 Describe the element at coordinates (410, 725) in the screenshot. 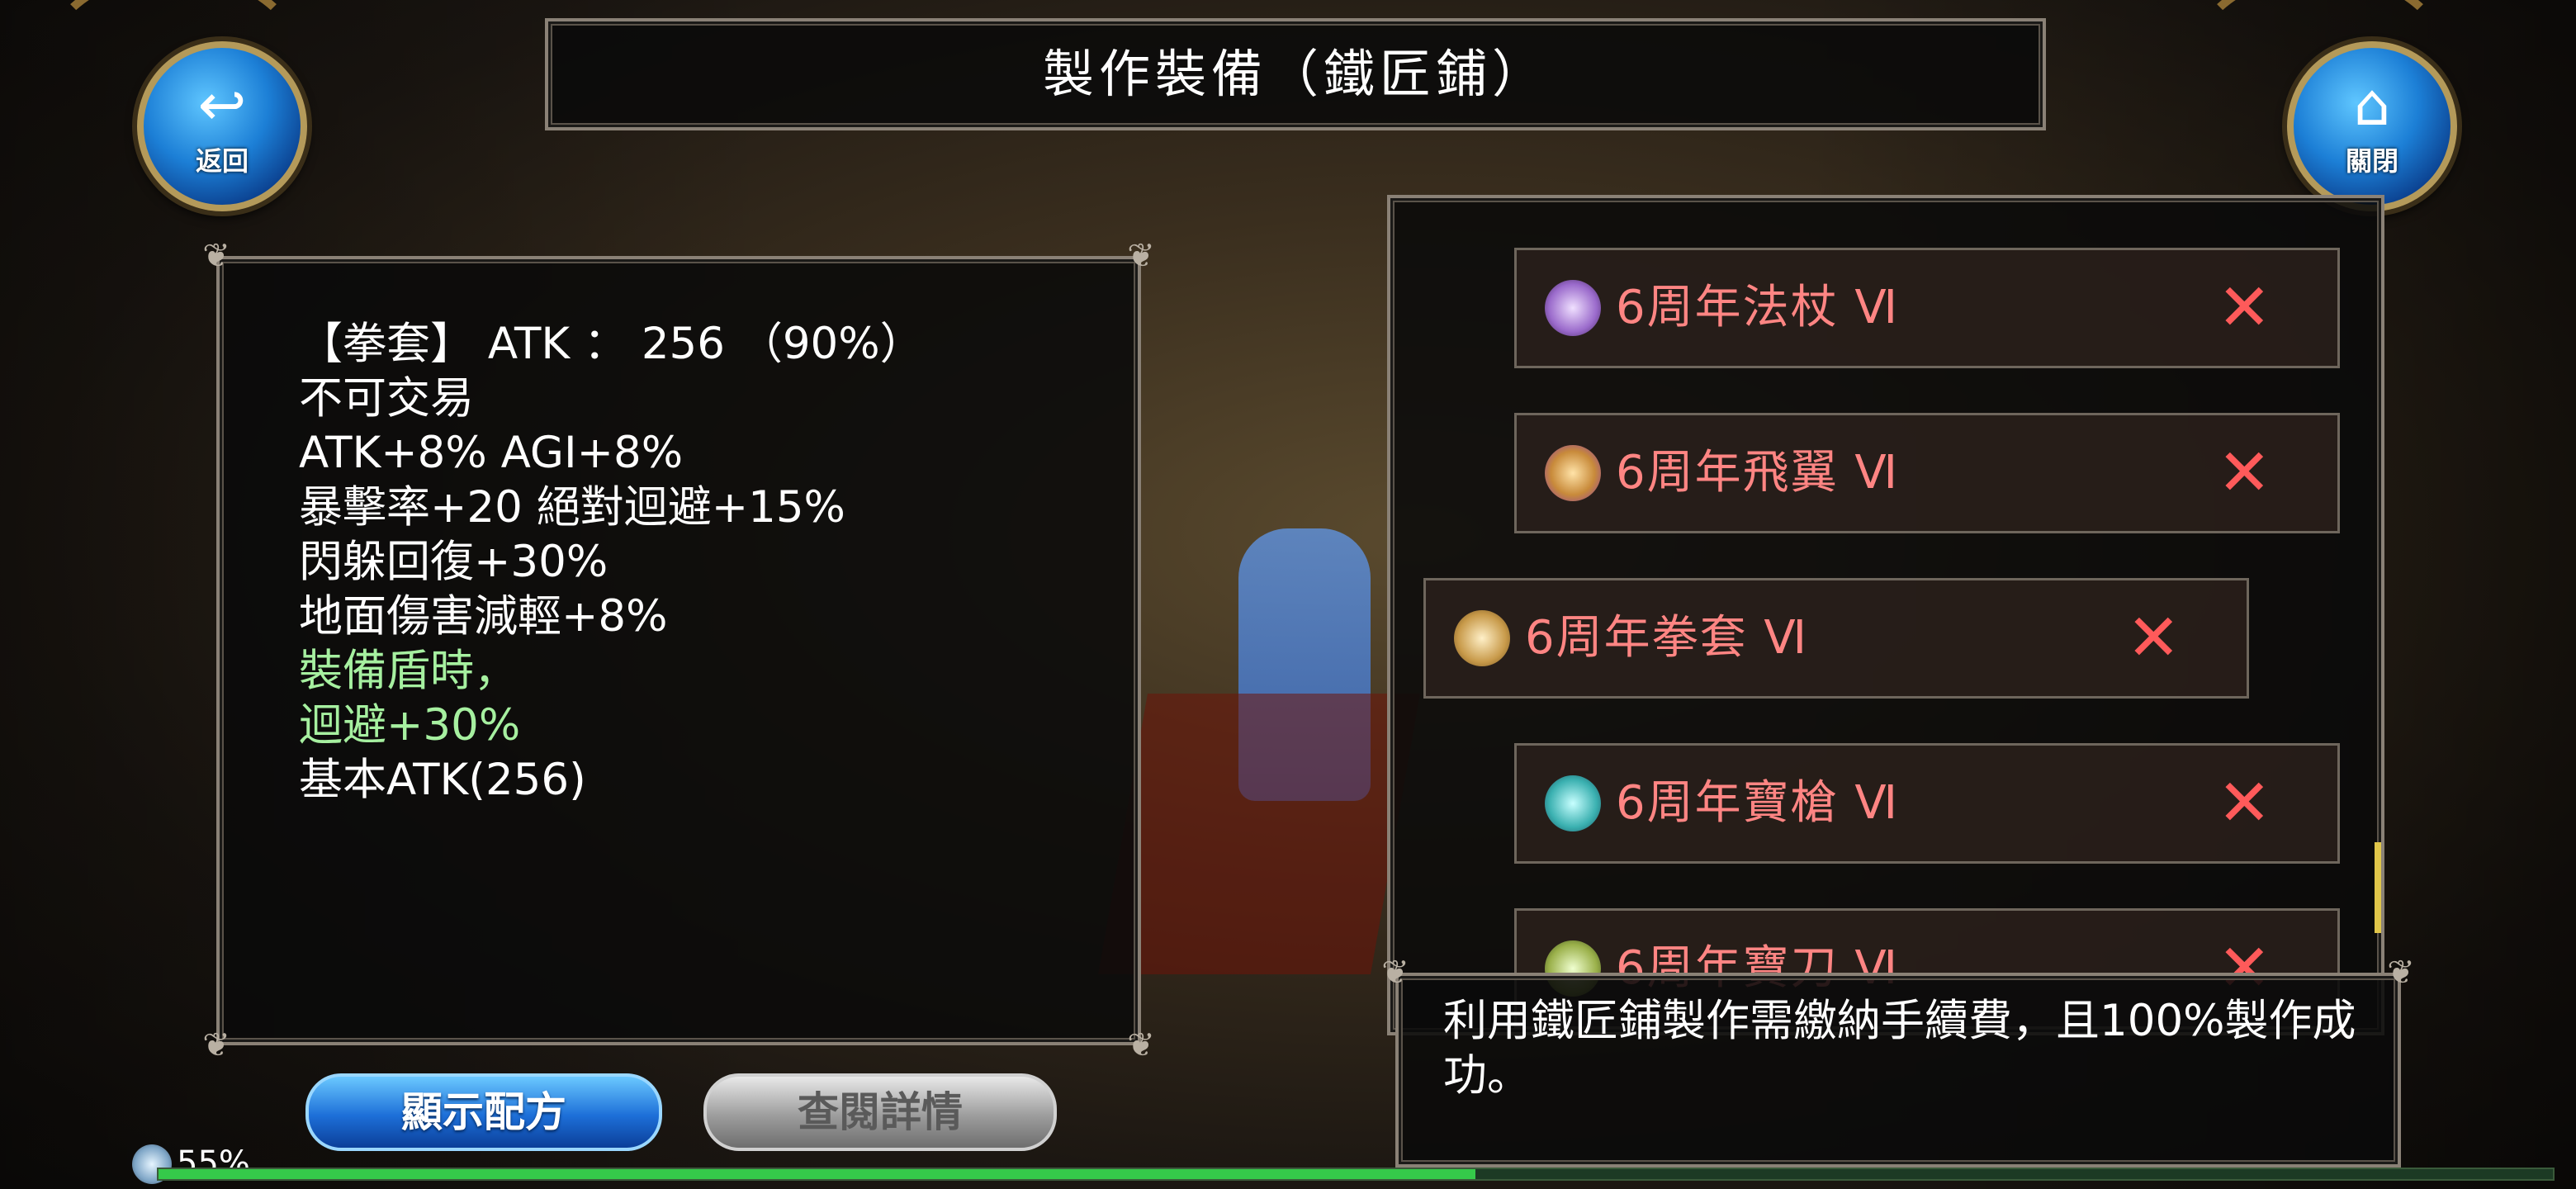

I see `stat-line-conditional: 迴避+30%` at that location.